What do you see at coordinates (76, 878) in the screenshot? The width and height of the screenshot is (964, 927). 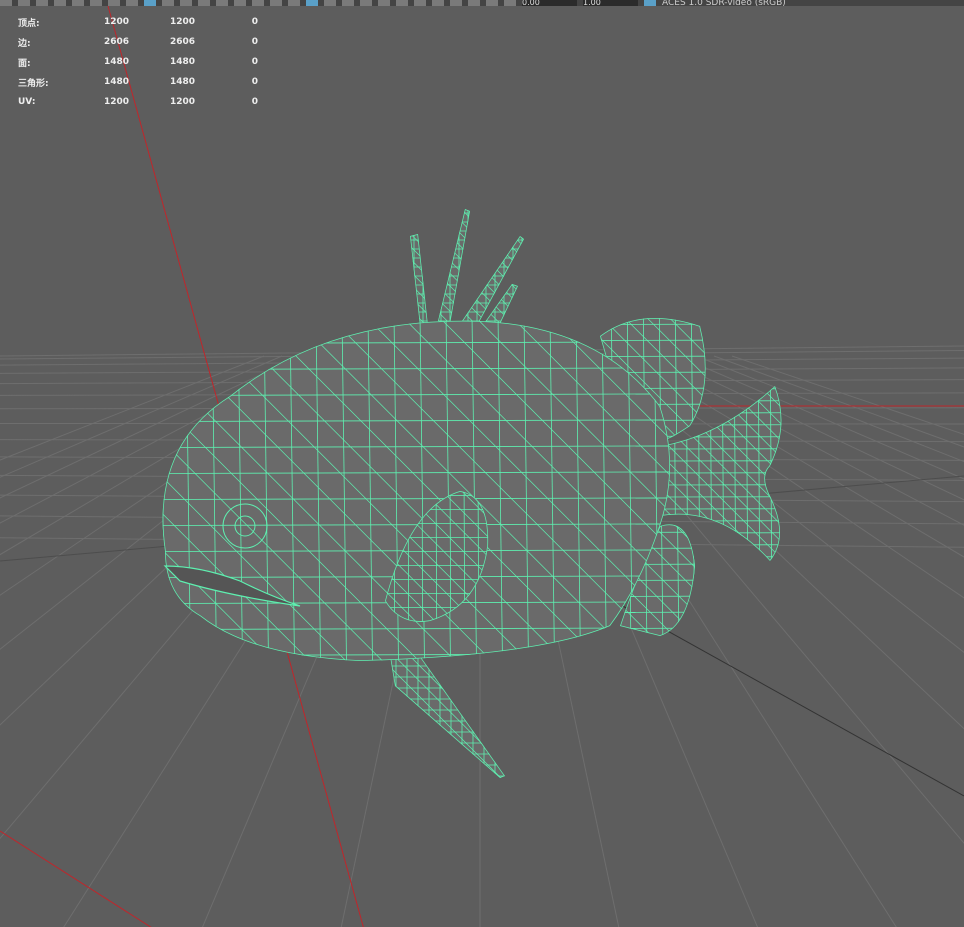 I see `axis-line` at bounding box center [76, 878].